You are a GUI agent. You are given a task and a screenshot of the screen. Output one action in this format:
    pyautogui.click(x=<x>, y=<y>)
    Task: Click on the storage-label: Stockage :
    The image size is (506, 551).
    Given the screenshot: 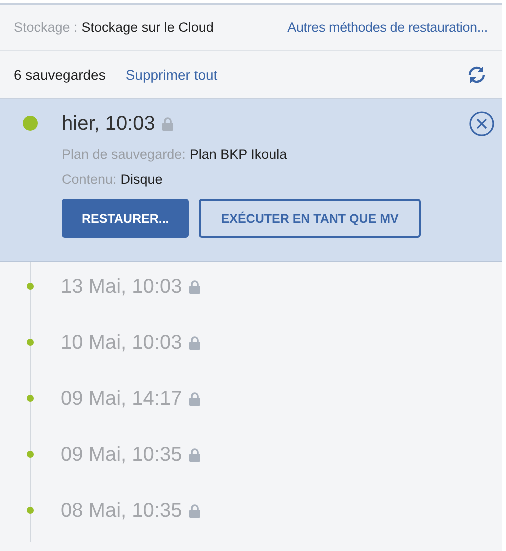 What is the action you would take?
    pyautogui.click(x=46, y=27)
    